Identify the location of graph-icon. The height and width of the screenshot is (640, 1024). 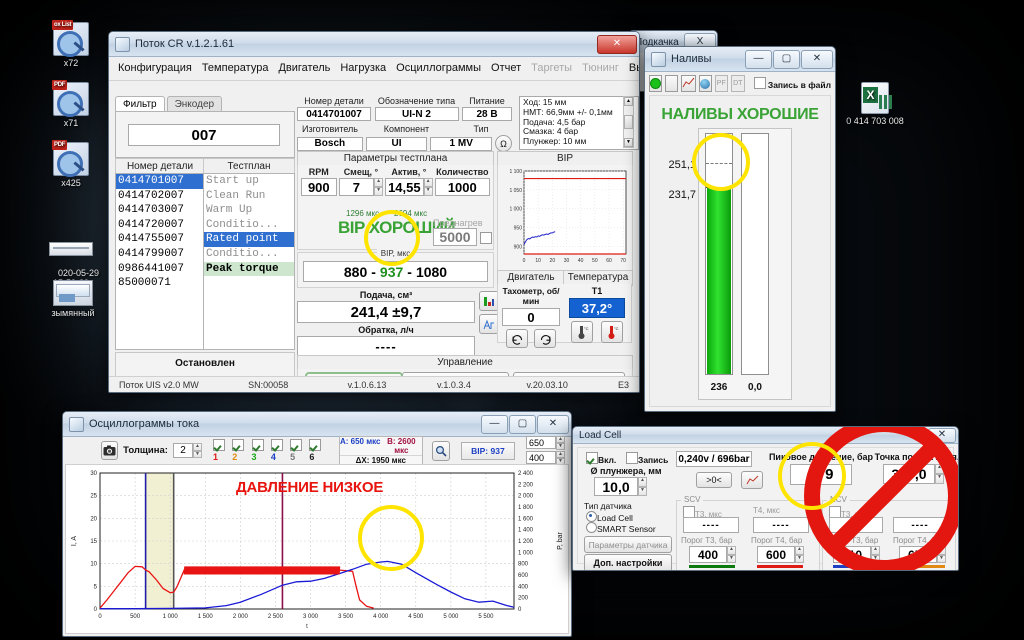
(688, 83).